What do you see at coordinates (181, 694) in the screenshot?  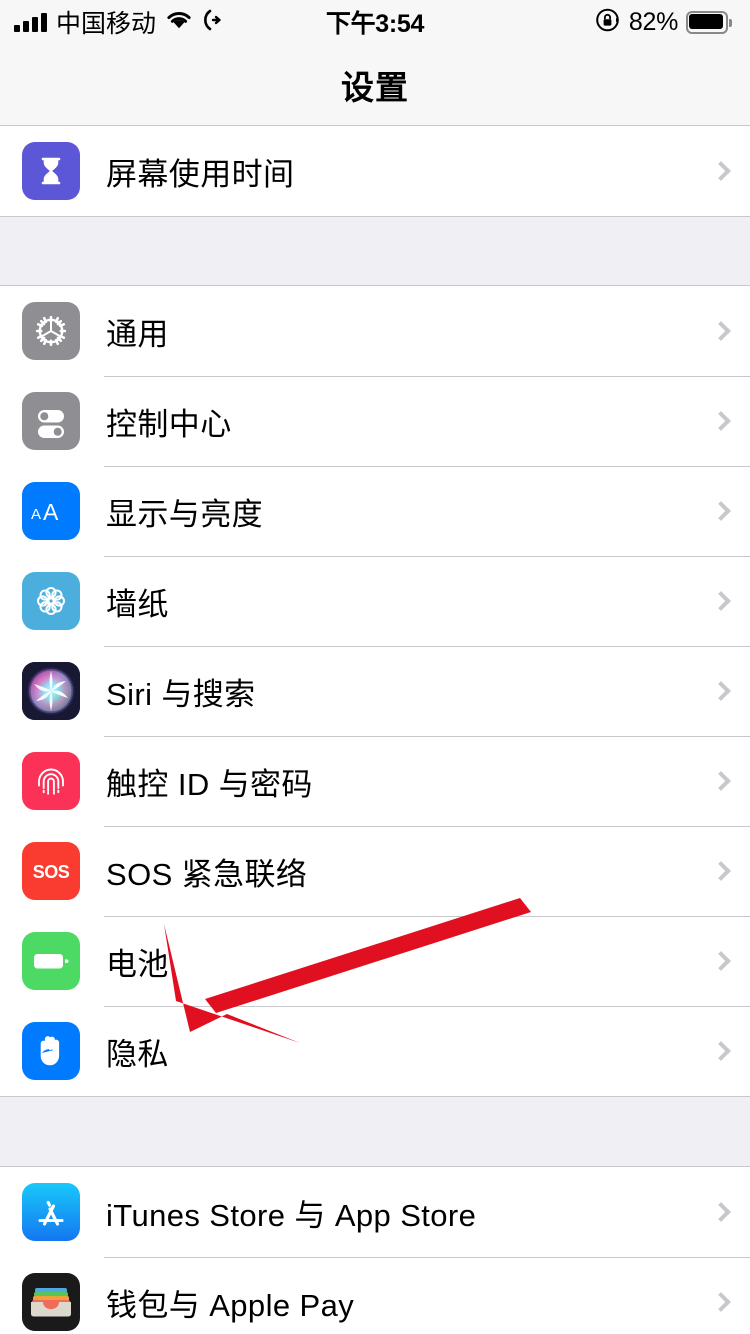 I see `settings-row-label: Siri 与搜索` at bounding box center [181, 694].